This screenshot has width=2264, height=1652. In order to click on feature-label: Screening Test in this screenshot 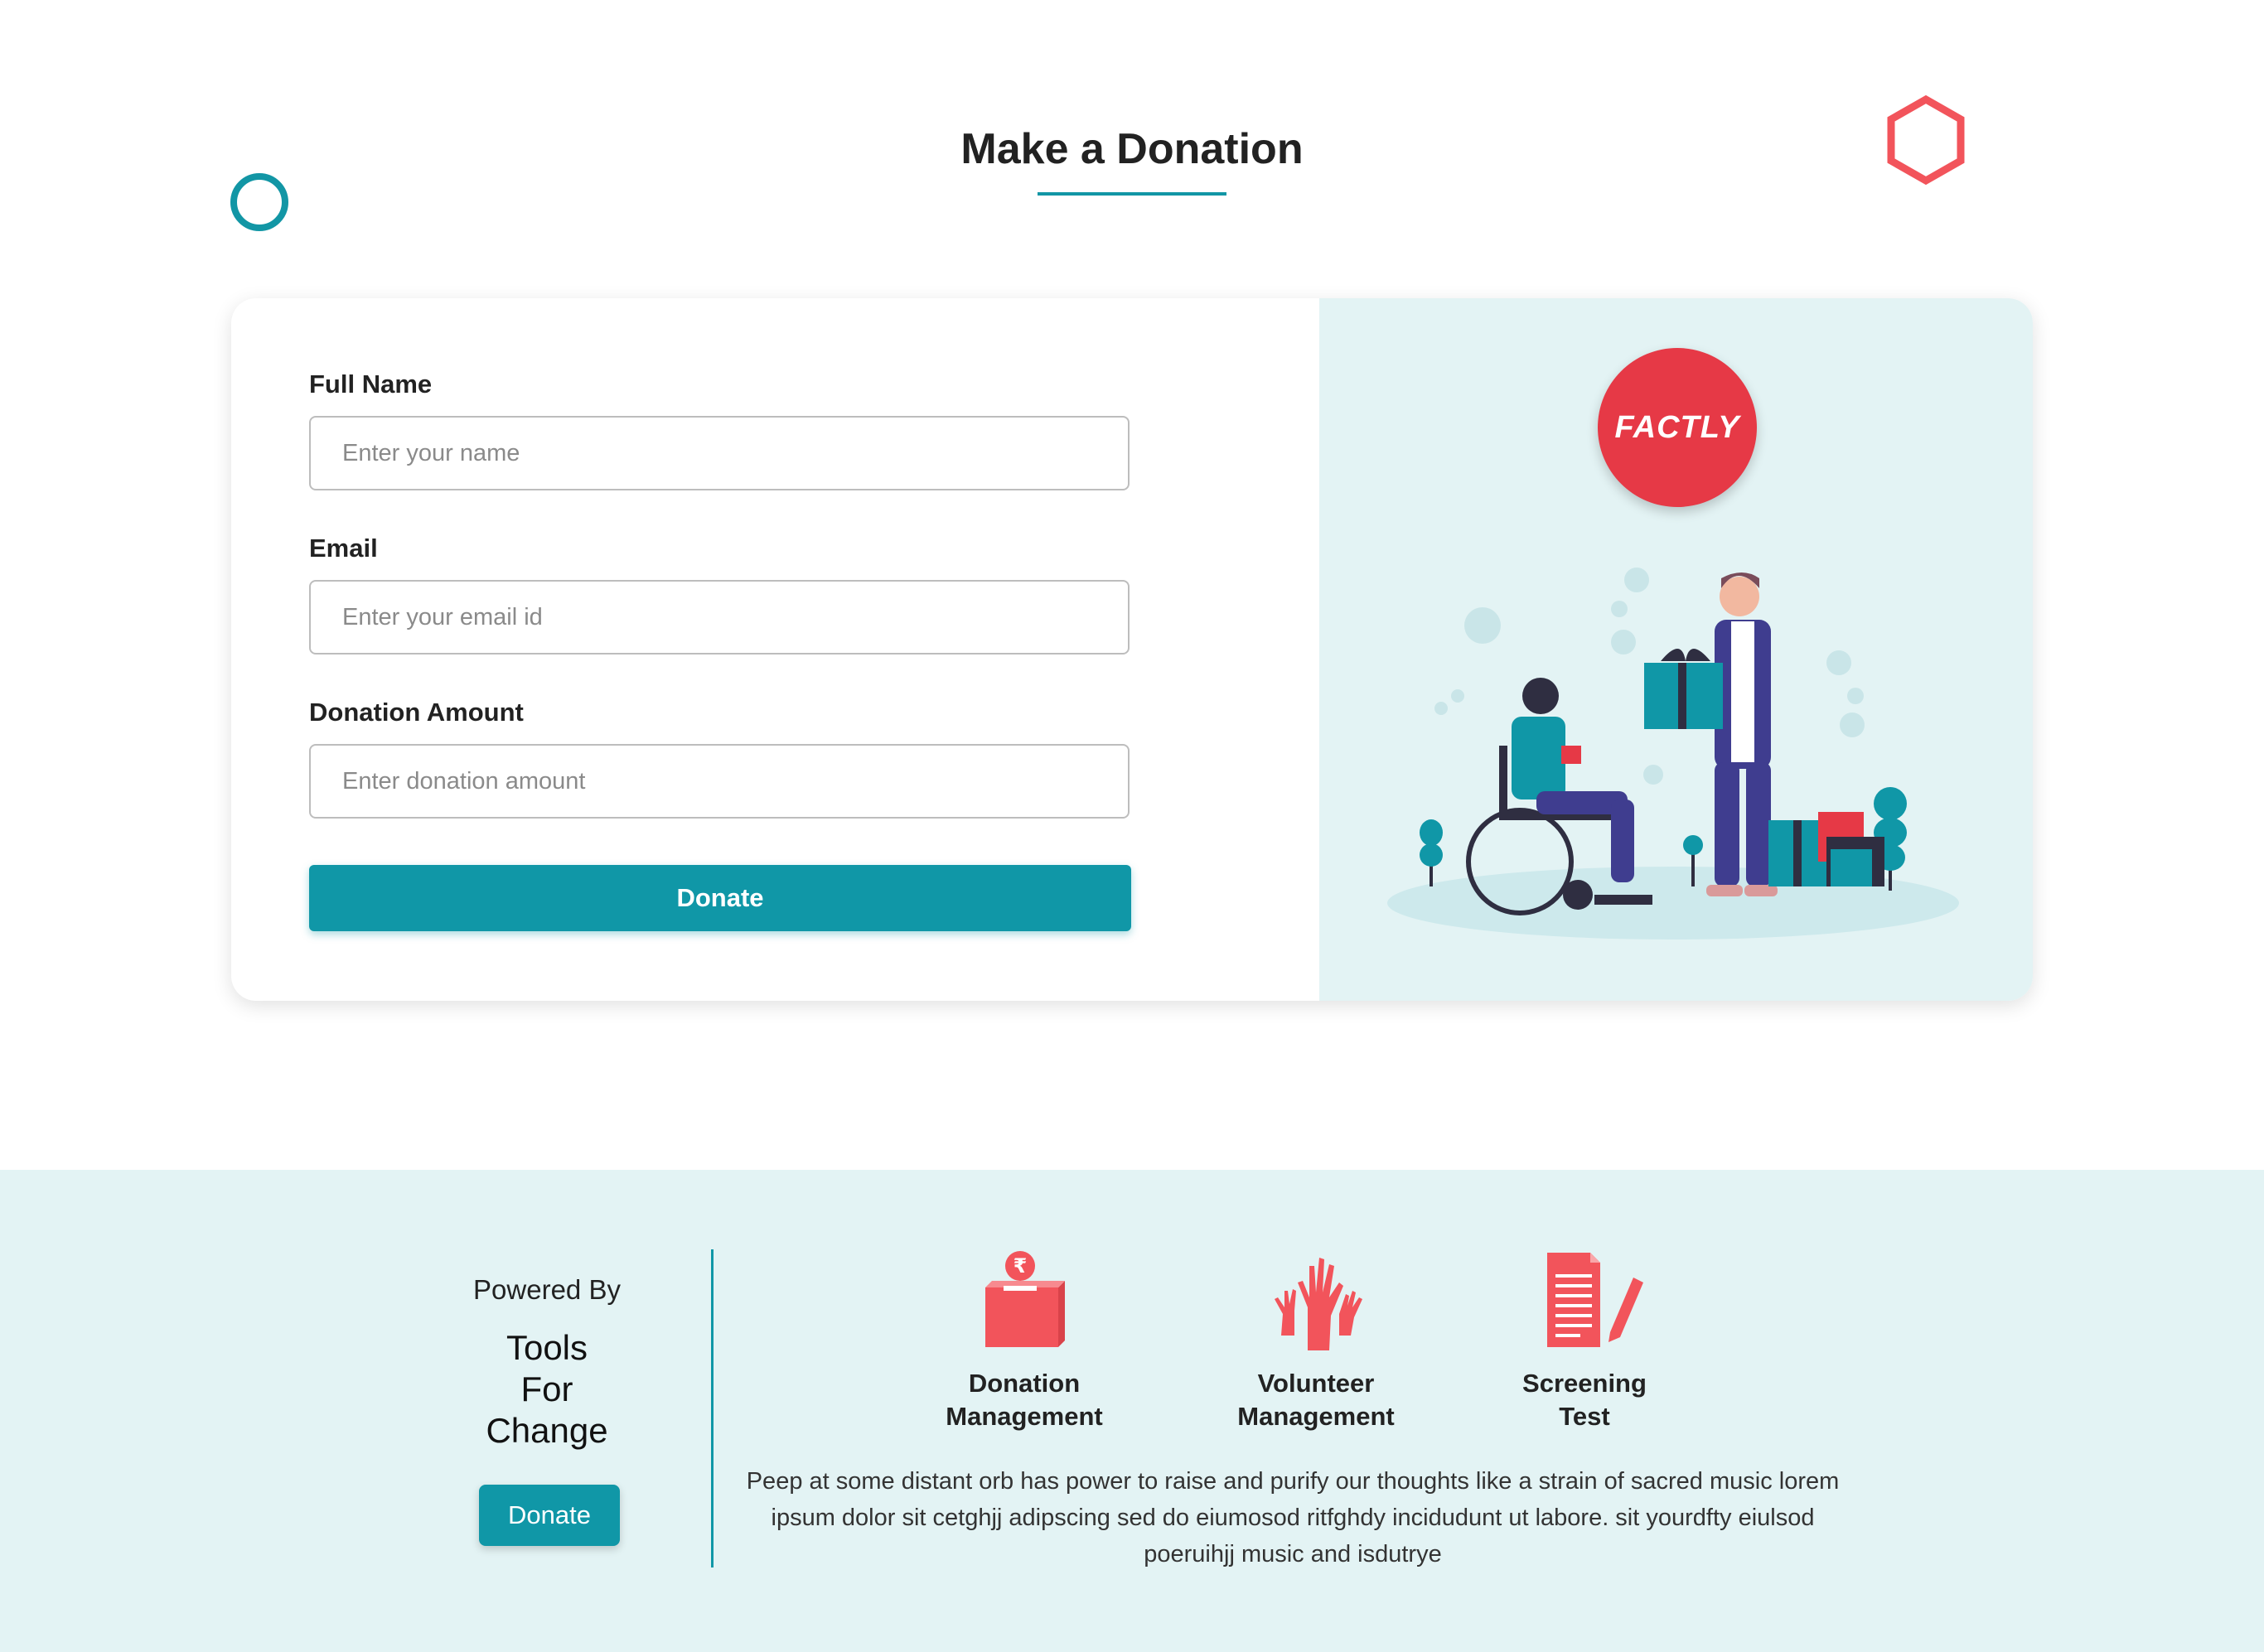, I will do `click(1584, 1400)`.